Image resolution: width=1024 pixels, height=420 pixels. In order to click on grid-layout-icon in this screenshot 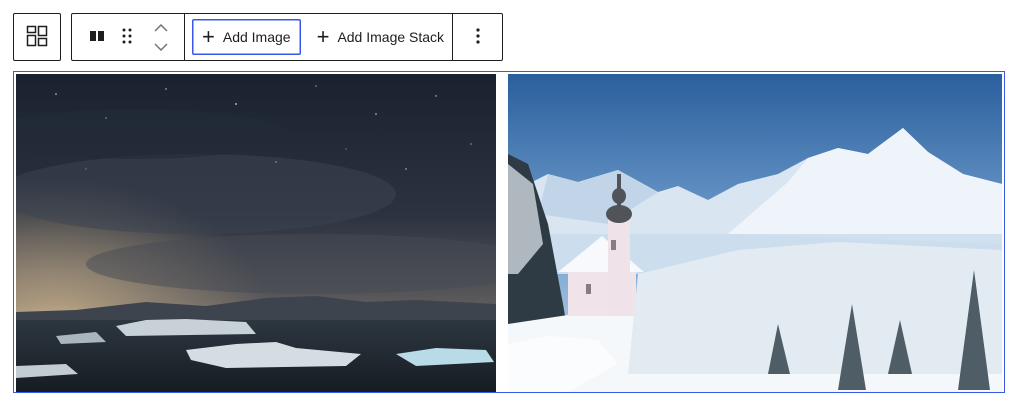, I will do `click(37, 37)`.